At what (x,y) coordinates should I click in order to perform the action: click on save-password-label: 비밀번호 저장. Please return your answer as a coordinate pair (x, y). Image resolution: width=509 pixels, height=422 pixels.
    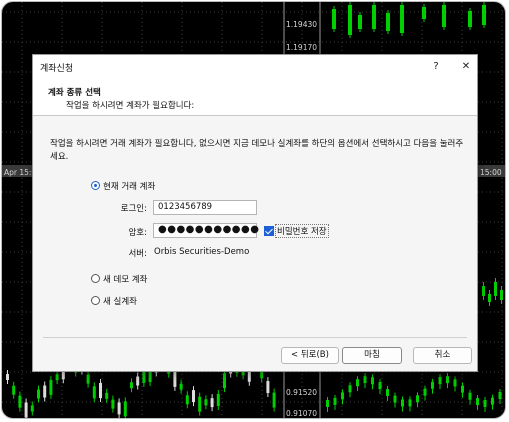
    Looking at the image, I should click on (302, 231).